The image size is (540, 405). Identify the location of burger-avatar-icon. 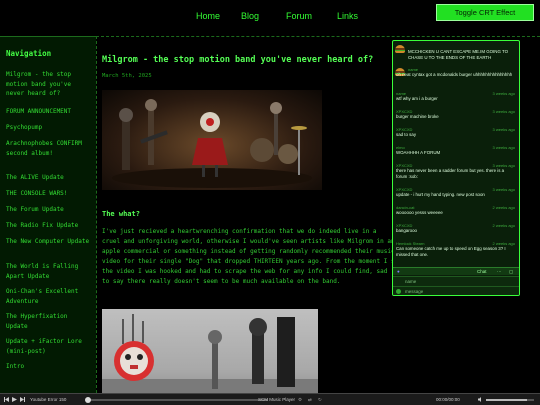
(400, 49).